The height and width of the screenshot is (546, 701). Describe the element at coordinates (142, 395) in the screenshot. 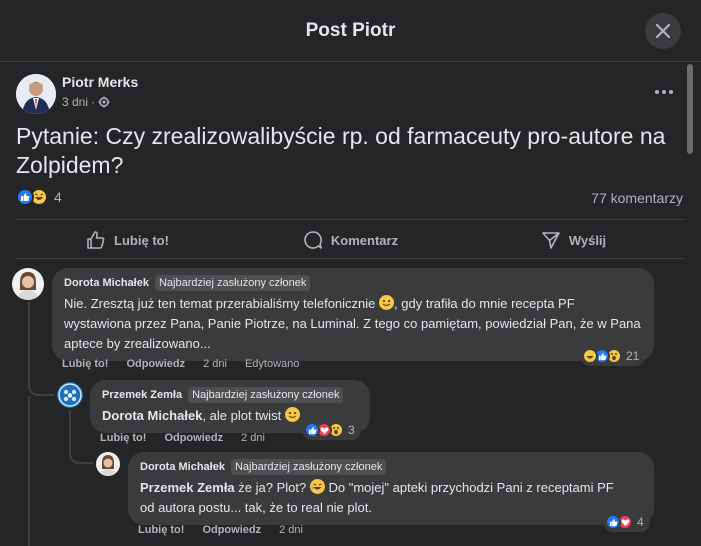

I see `comment-author: Przemek Zemła` at that location.